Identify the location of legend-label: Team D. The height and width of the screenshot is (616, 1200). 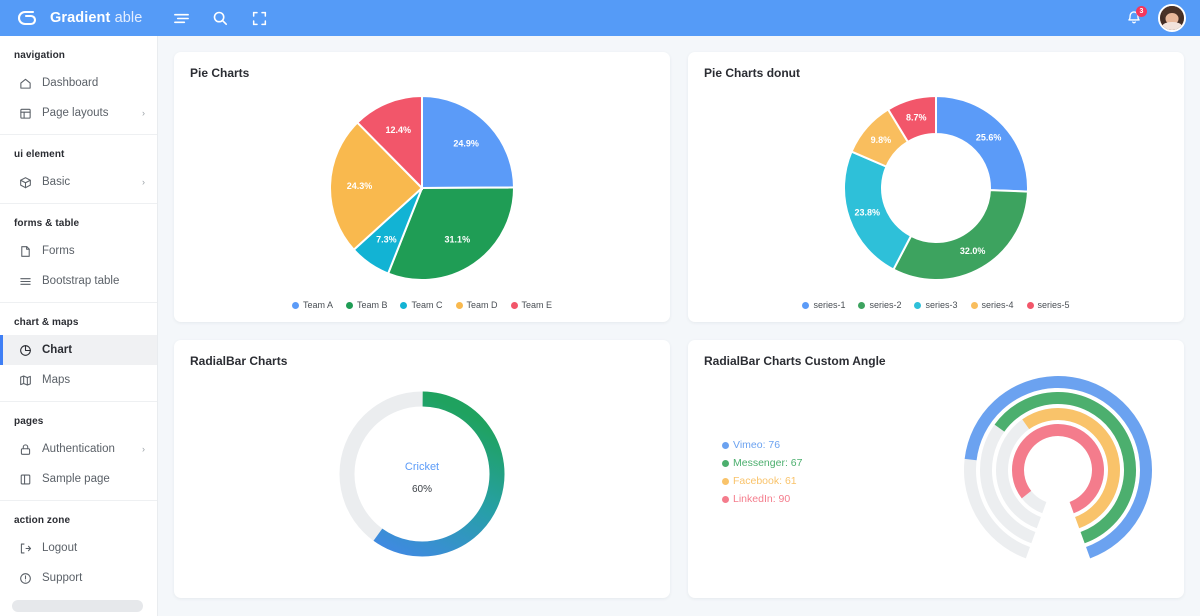
(482, 305).